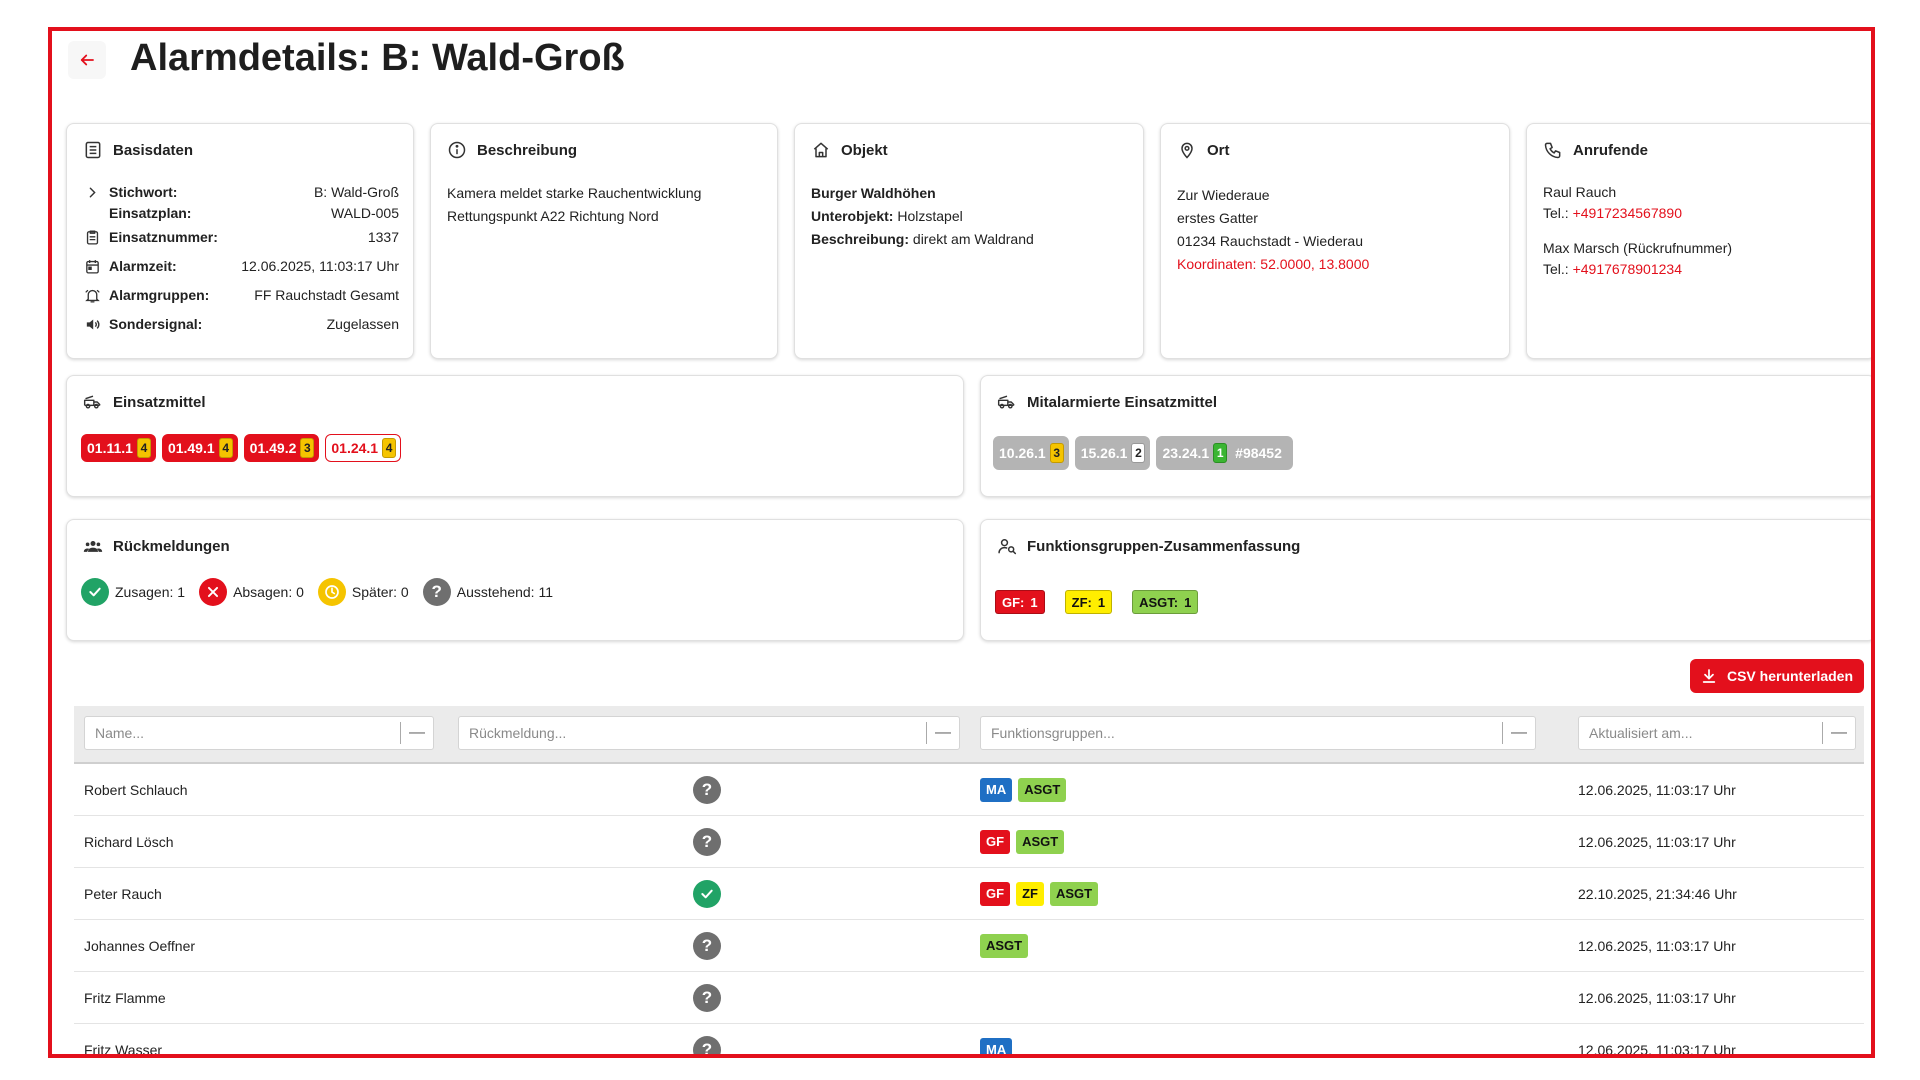 The width and height of the screenshot is (1920, 1080). What do you see at coordinates (246, 733) in the screenshot?
I see `name-filter-input` at bounding box center [246, 733].